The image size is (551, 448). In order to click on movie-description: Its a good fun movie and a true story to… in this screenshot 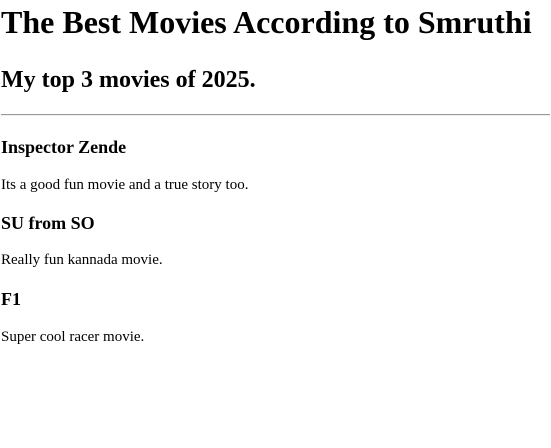, I will do `click(125, 185)`.